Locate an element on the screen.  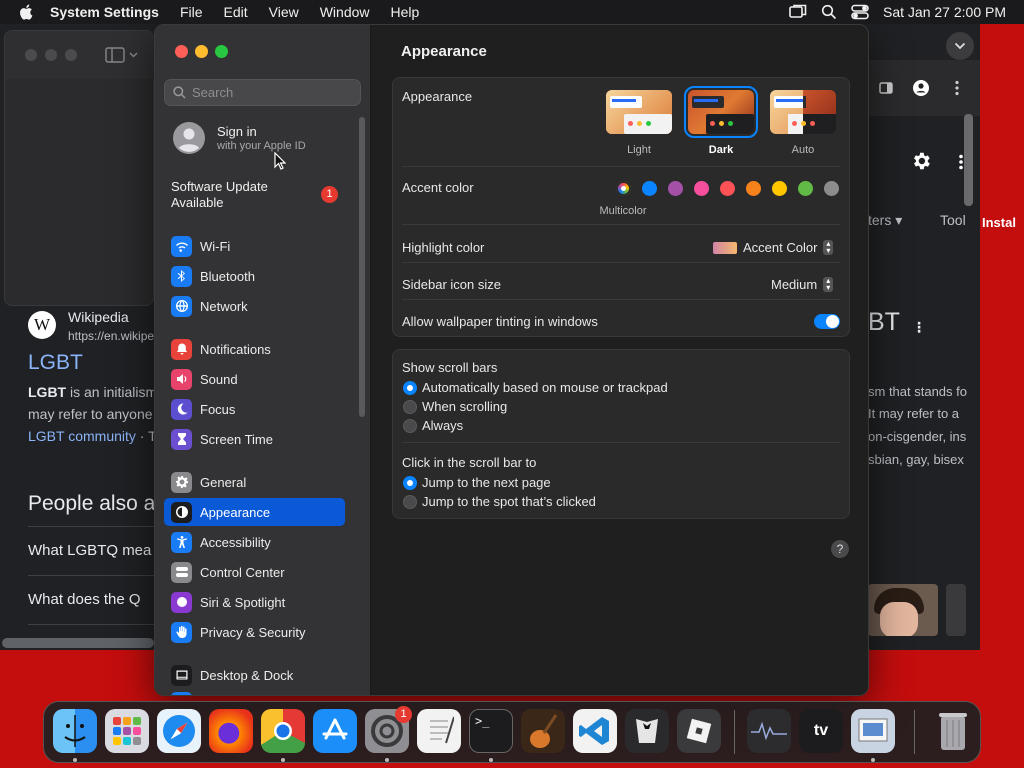
apple-menu-icon is located at coordinates (27, 12).